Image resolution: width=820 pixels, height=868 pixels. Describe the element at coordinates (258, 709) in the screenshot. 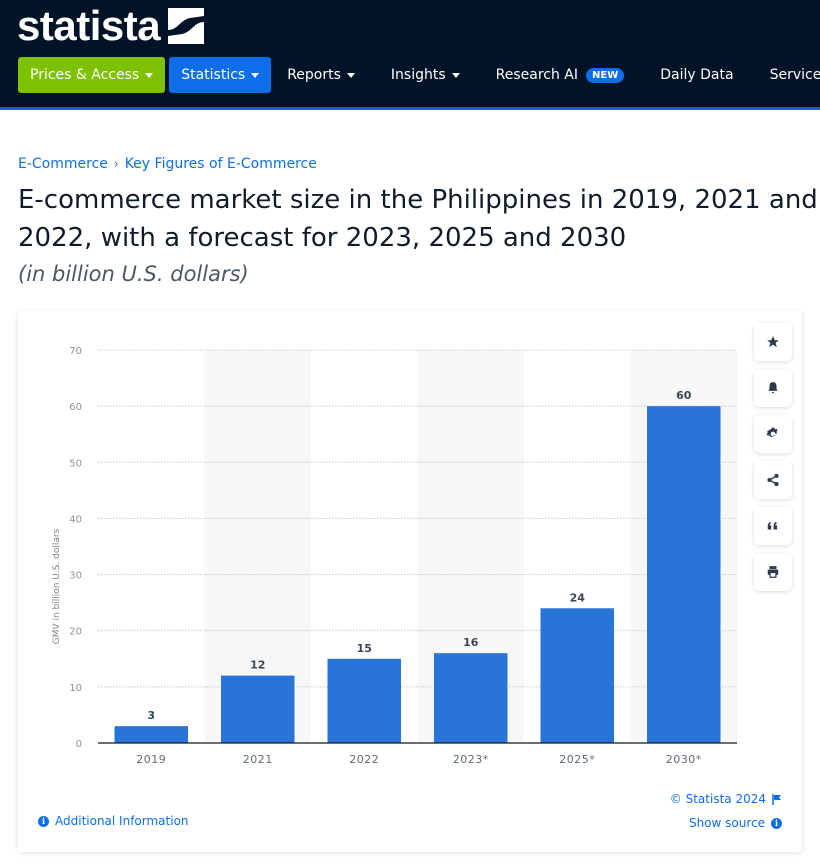

I see `bar-2021` at that location.